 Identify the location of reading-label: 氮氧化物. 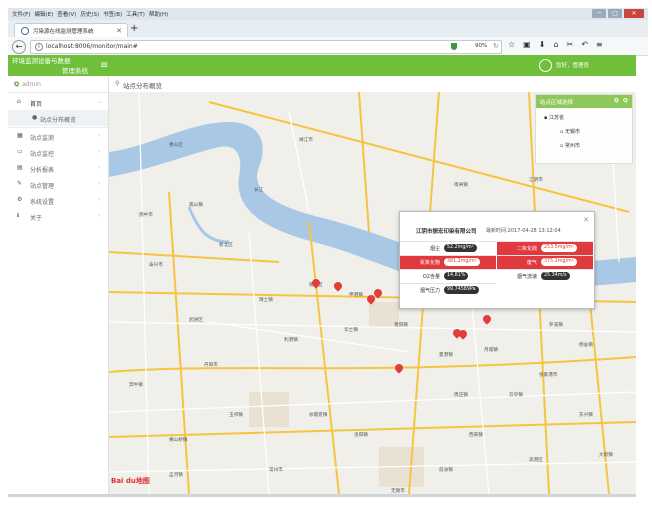
(429, 263).